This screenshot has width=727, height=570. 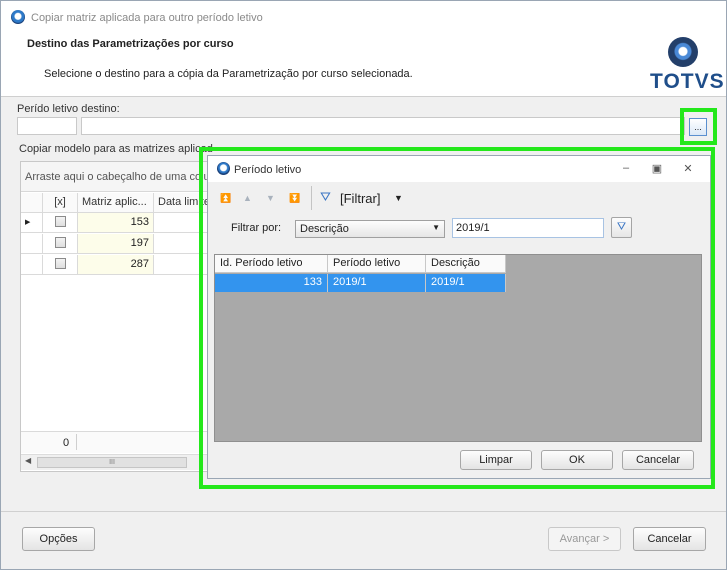 What do you see at coordinates (669, 539) in the screenshot?
I see `cancelar-button: Cancelar` at bounding box center [669, 539].